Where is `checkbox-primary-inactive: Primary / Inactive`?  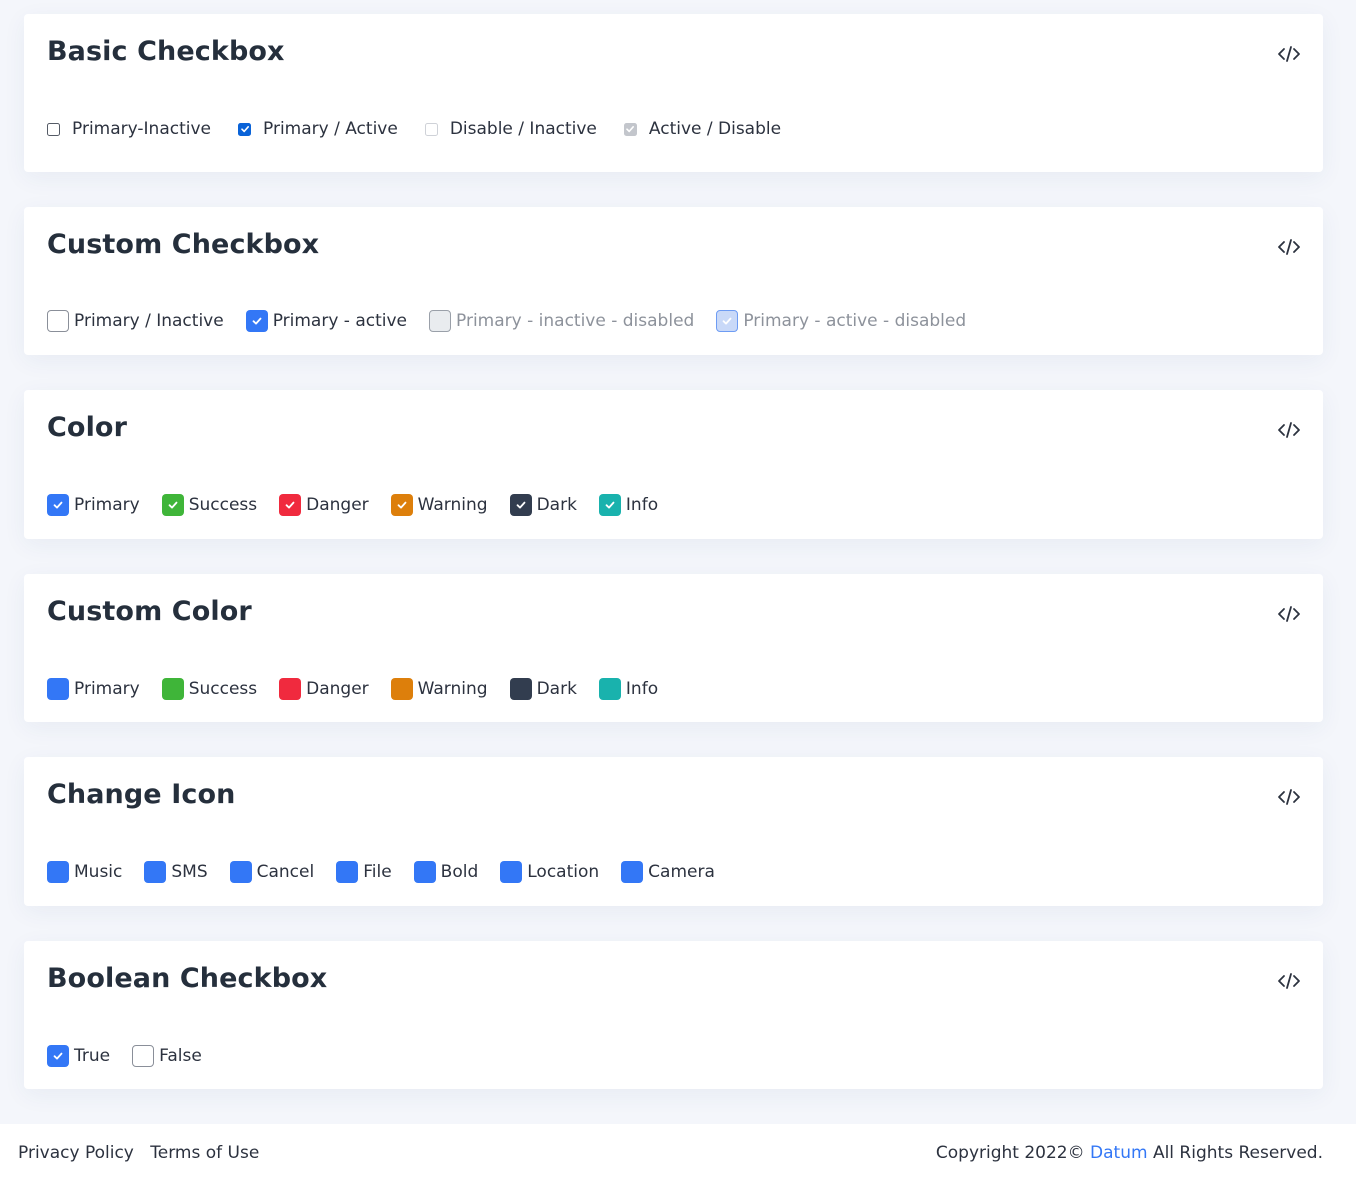 checkbox-primary-inactive: Primary / Inactive is located at coordinates (135, 321).